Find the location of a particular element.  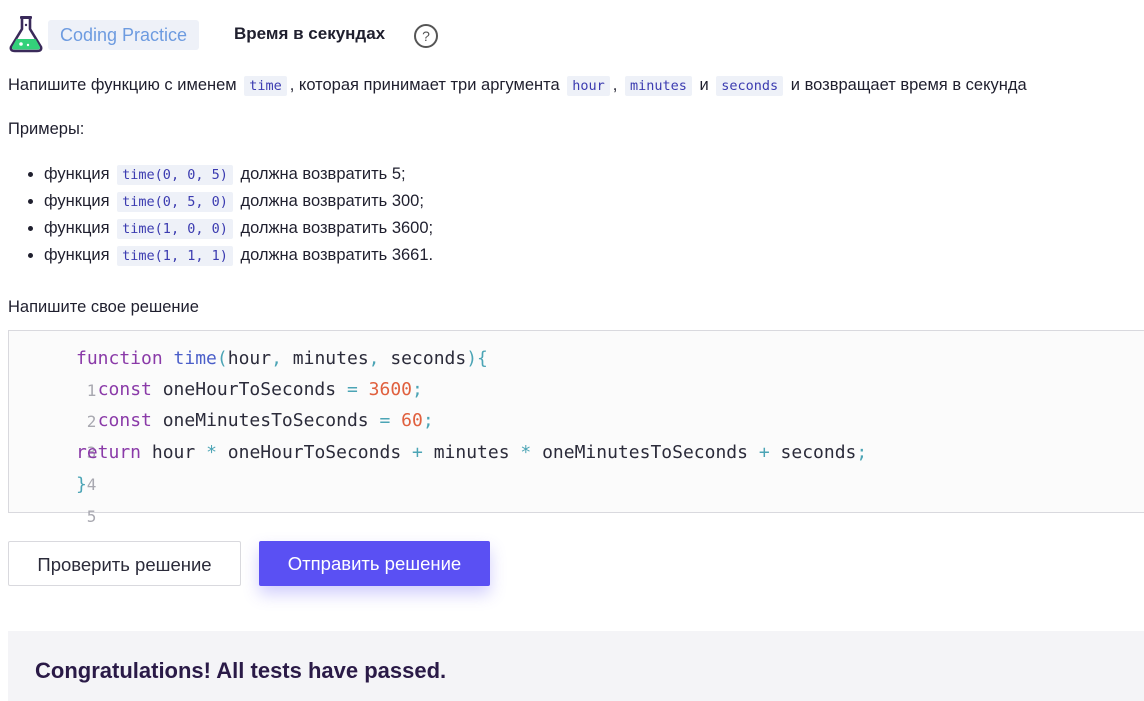

inline-code: time(1, 1, 1) is located at coordinates (175, 256).